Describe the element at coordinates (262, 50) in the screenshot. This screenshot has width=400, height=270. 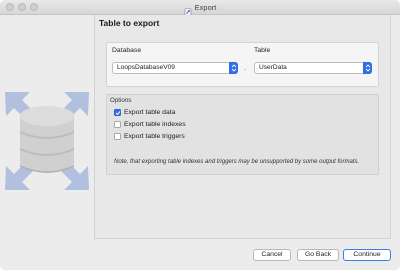
I see `table-label: Table` at that location.